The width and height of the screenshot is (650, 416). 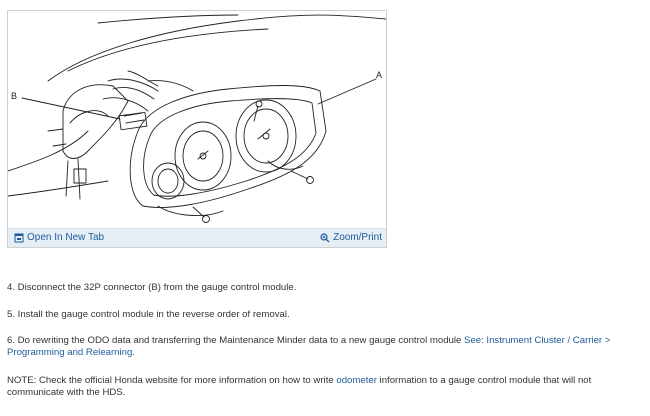 I want to click on open-in-new-tab-label: Open In New Tab, so click(x=66, y=237).